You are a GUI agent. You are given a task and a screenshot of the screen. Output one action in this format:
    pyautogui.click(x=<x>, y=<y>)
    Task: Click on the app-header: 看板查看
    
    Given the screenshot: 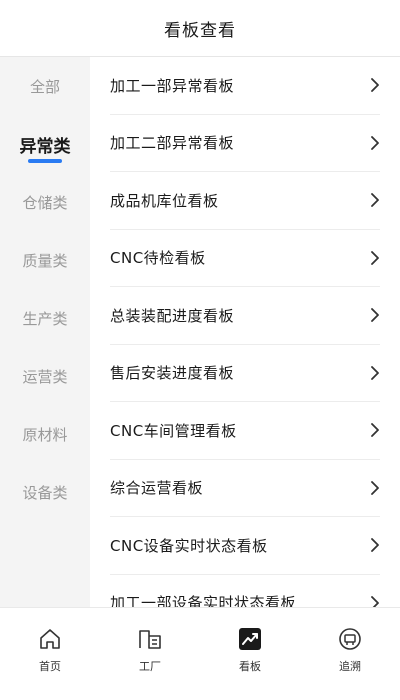 What is the action you would take?
    pyautogui.click(x=200, y=28)
    